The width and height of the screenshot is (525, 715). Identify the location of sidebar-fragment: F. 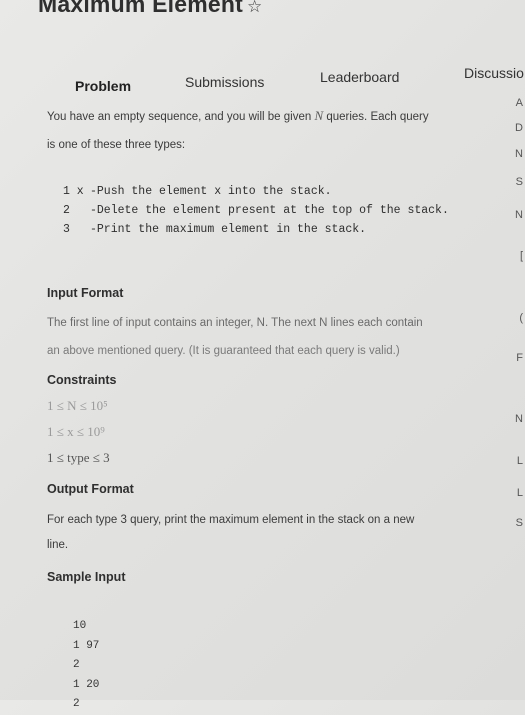
(519, 358).